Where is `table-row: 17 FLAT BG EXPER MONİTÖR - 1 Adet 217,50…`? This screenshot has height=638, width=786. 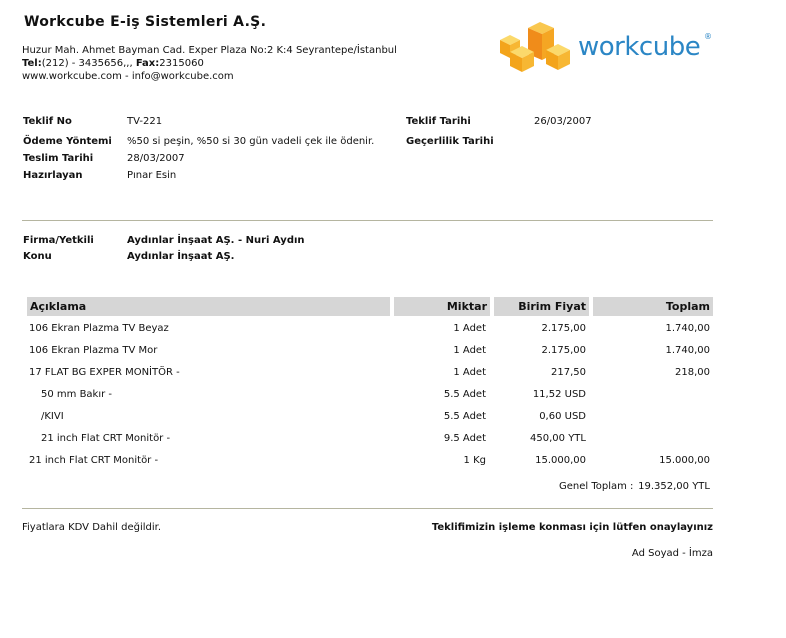
table-row: 17 FLAT BG EXPER MONİTÖR - 1 Adet 217,50… is located at coordinates (367, 373).